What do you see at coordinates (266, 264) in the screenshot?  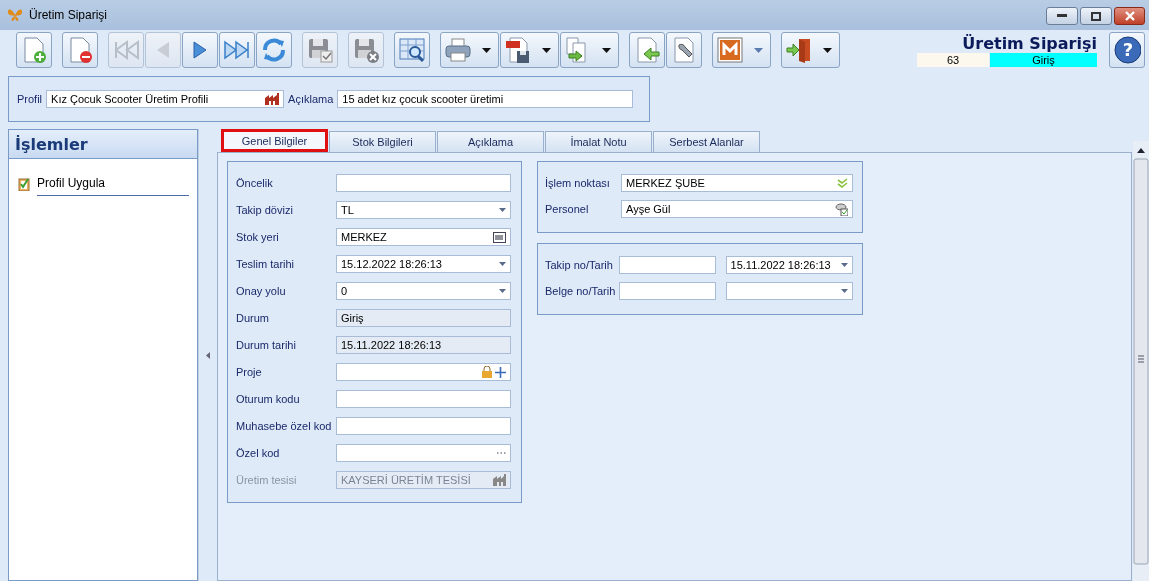 I see `field-label: Teslim tarihi` at bounding box center [266, 264].